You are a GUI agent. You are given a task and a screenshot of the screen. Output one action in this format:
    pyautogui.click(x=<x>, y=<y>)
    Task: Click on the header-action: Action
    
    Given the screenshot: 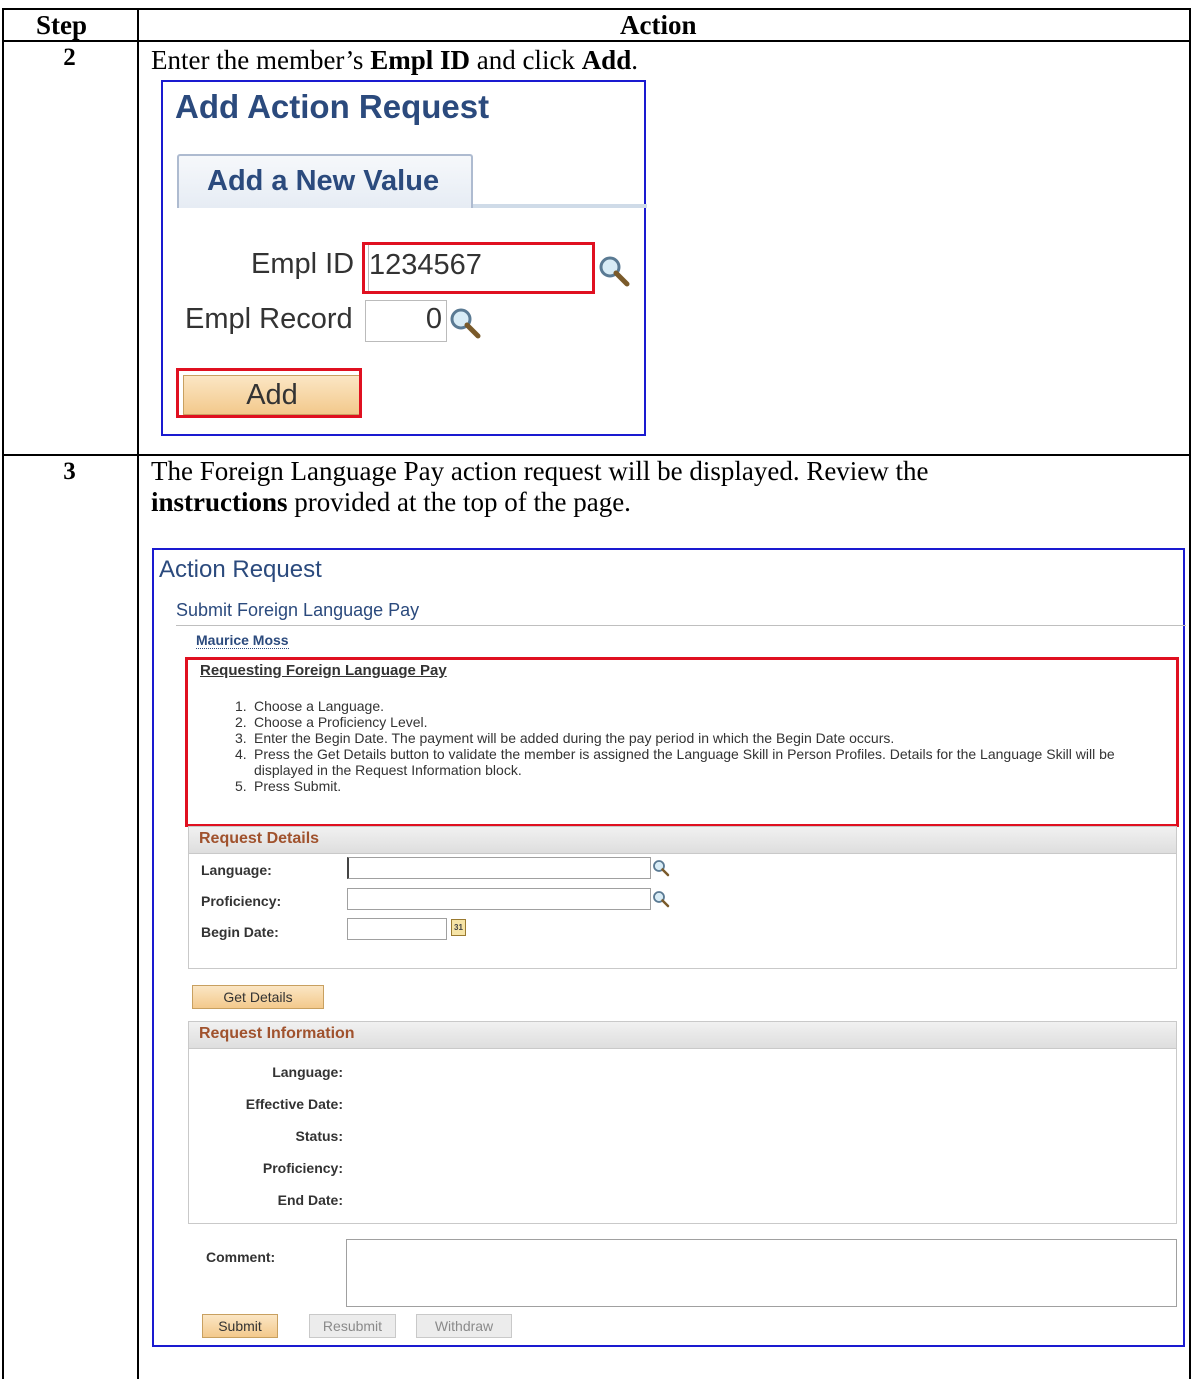 What is the action you would take?
    pyautogui.click(x=658, y=25)
    